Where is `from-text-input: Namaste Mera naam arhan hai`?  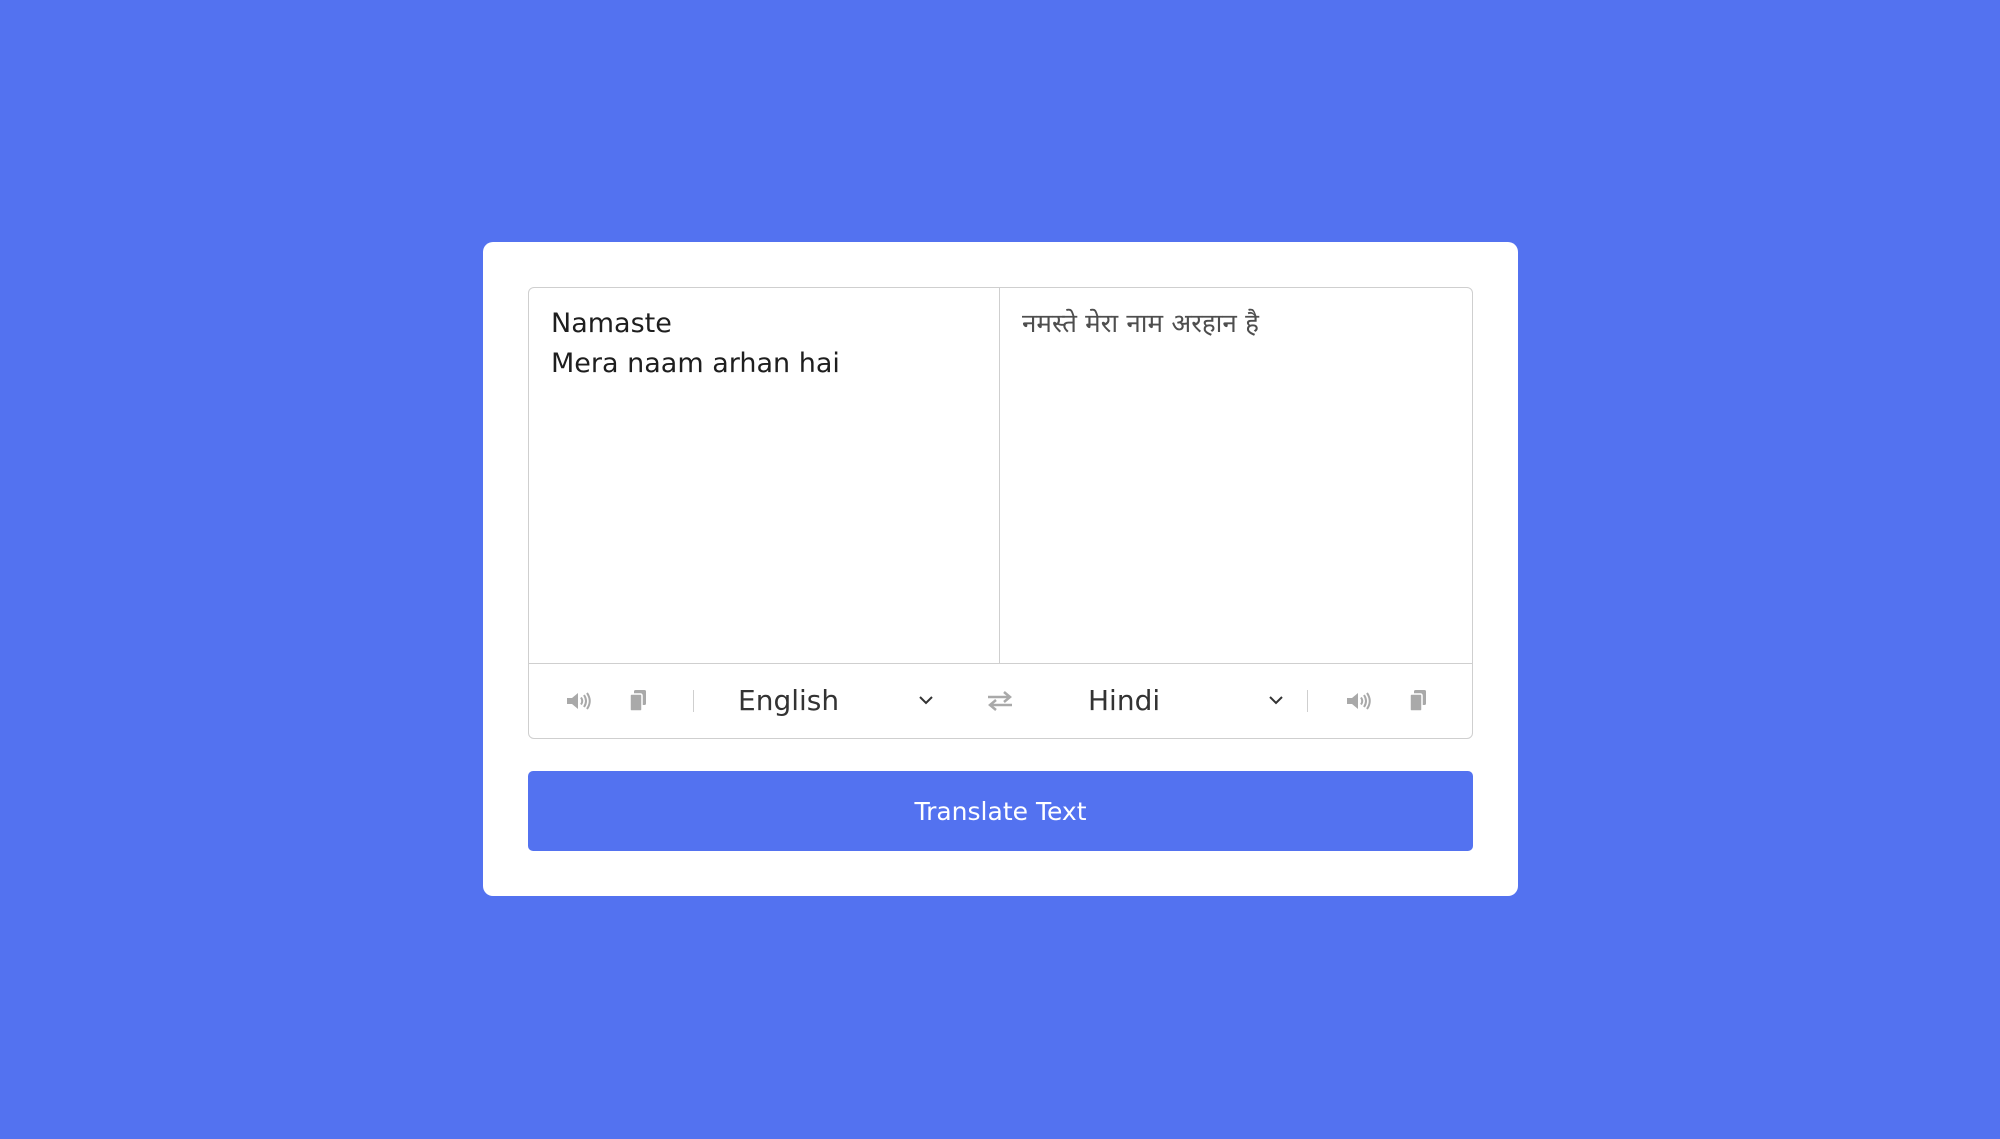 from-text-input: Namaste Mera naam arhan hai is located at coordinates (764, 475).